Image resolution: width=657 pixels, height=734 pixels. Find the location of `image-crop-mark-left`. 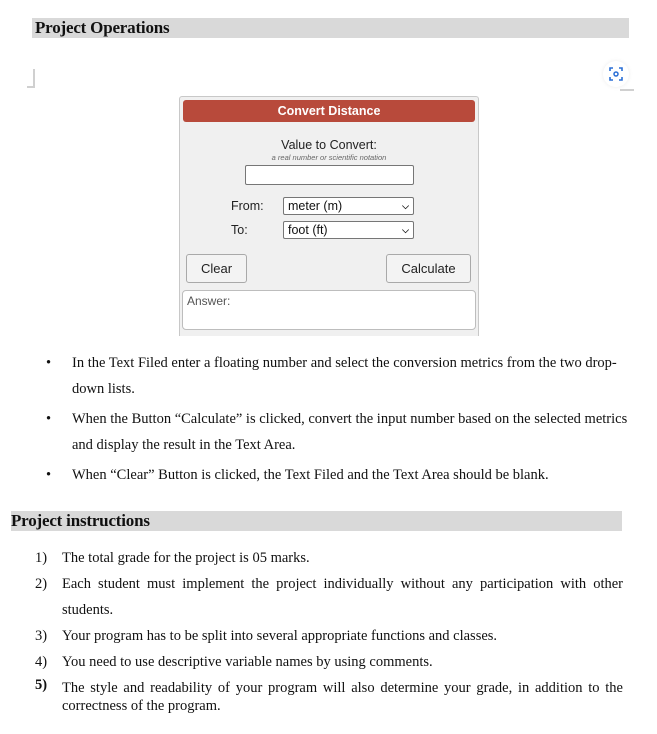

image-crop-mark-left is located at coordinates (31, 78).